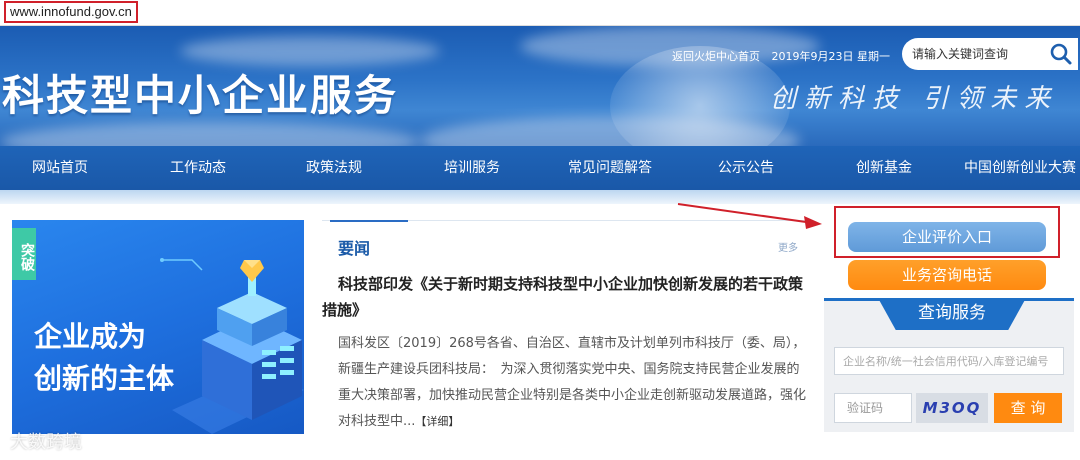 The width and height of the screenshot is (1080, 460). I want to click on nav-item-home: 网站首页, so click(60, 168).